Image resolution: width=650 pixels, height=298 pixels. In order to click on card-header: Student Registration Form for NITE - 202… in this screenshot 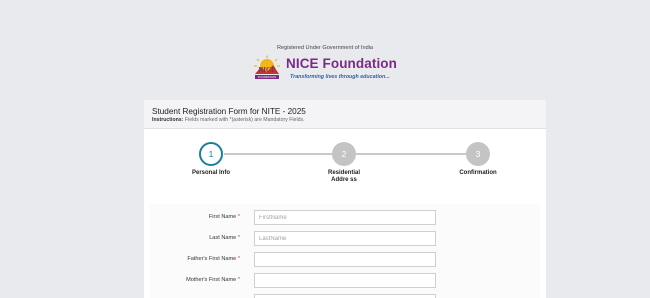, I will do `click(345, 114)`.